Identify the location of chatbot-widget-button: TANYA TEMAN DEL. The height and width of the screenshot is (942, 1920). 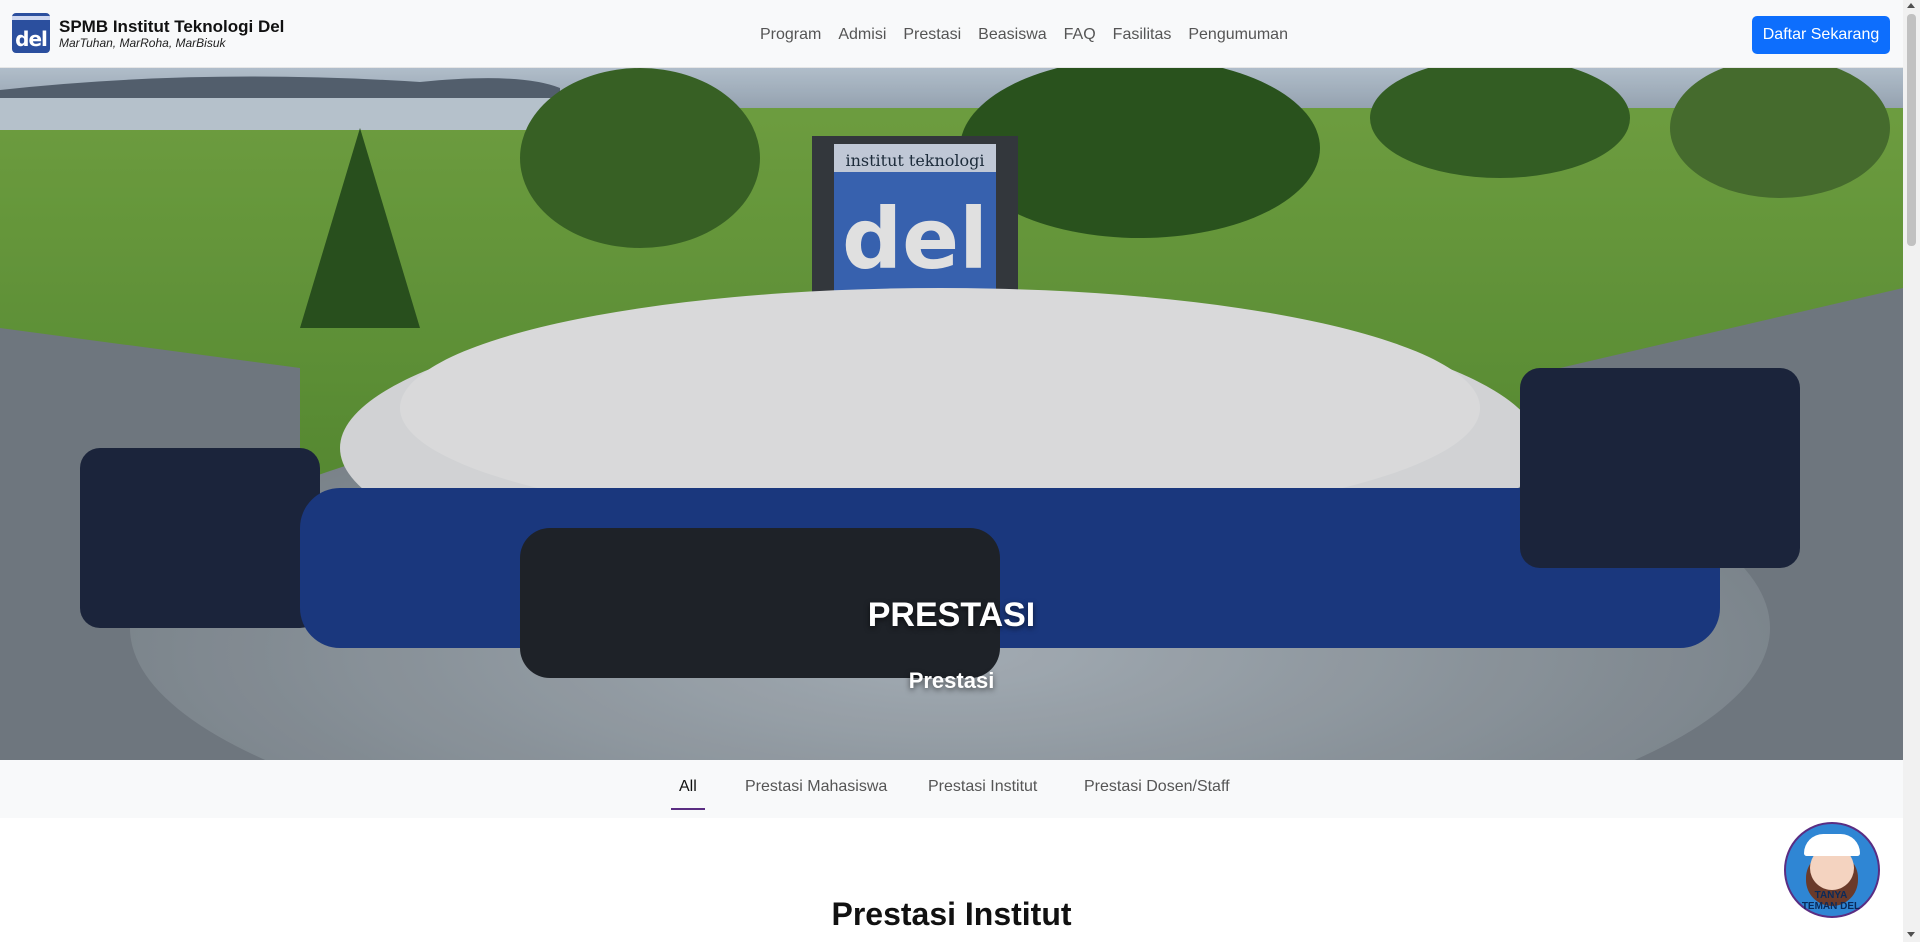
(1832, 874).